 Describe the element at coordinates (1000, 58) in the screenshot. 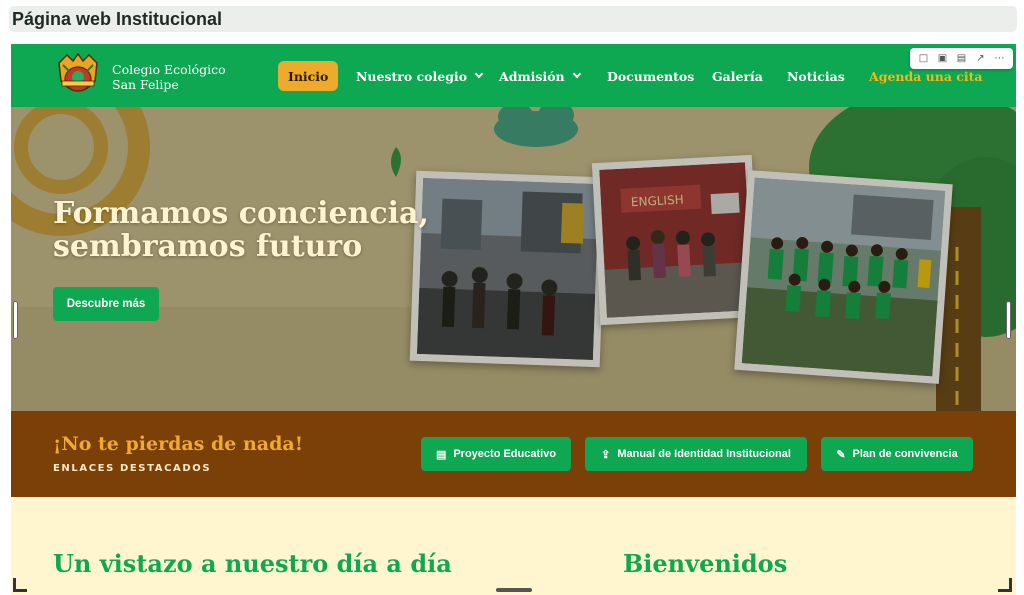

I see `more-icon: ⋯` at that location.